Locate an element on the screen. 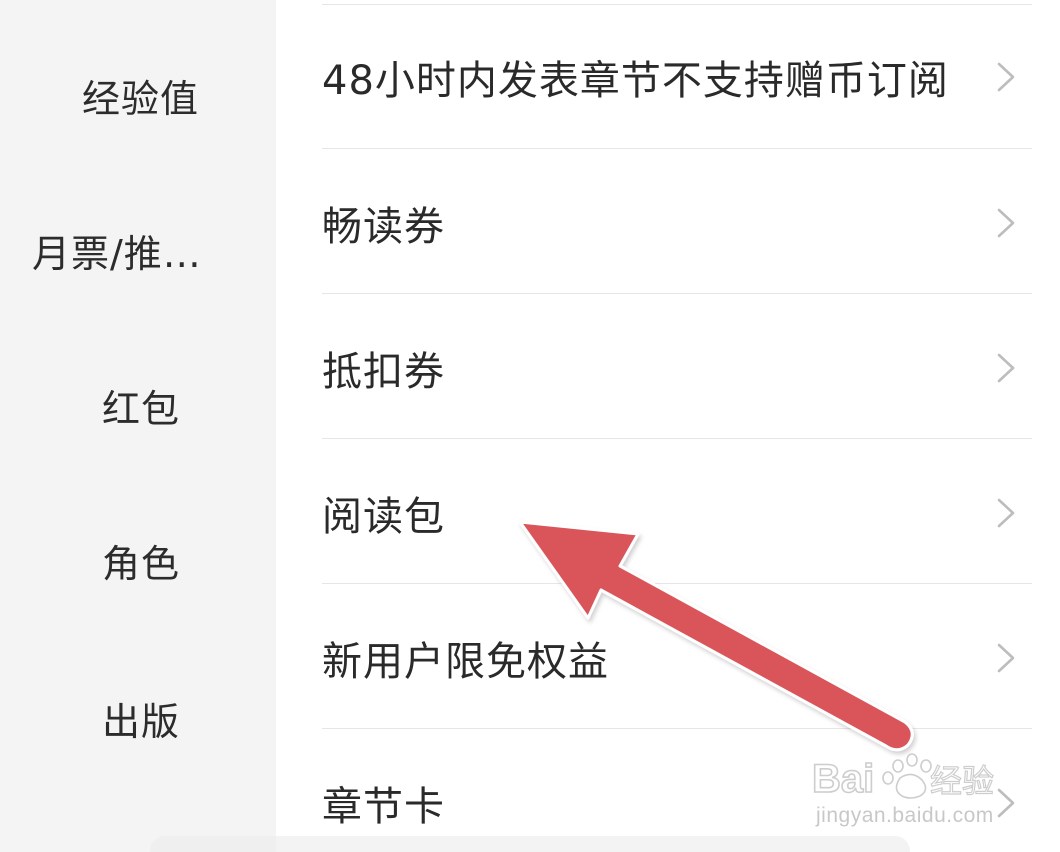 The image size is (1060, 852). list-item-label: 阅读包 is located at coordinates (383, 517).